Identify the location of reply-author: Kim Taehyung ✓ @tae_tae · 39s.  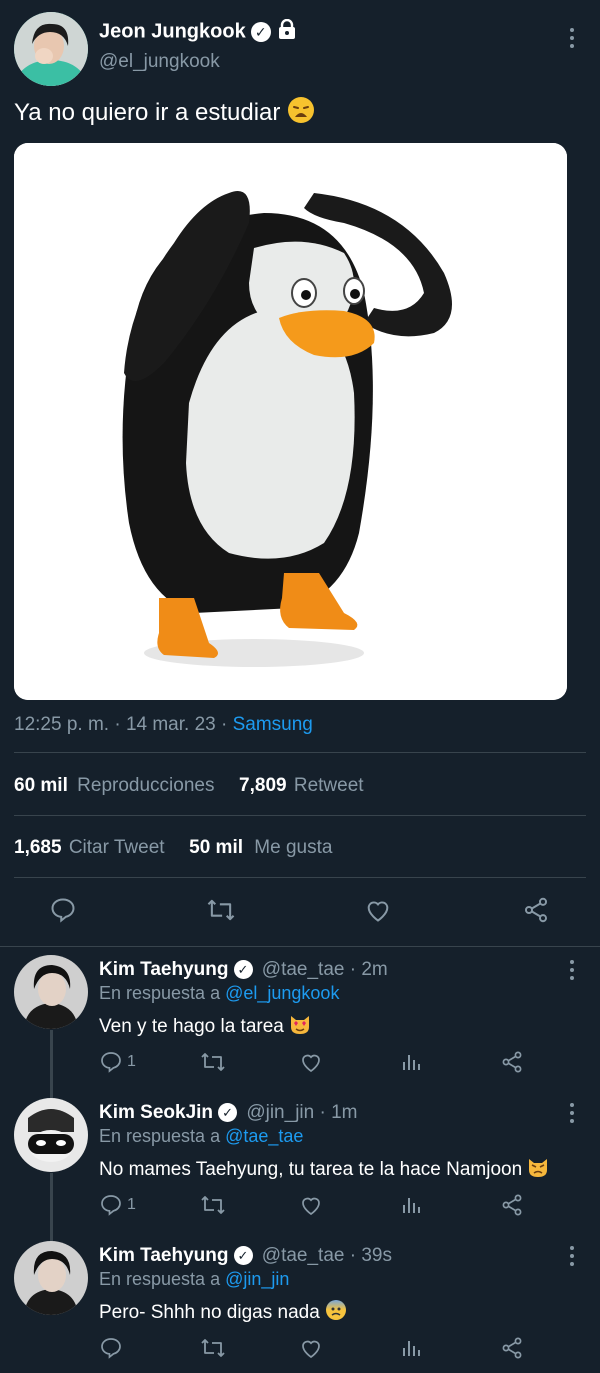
(245, 1256).